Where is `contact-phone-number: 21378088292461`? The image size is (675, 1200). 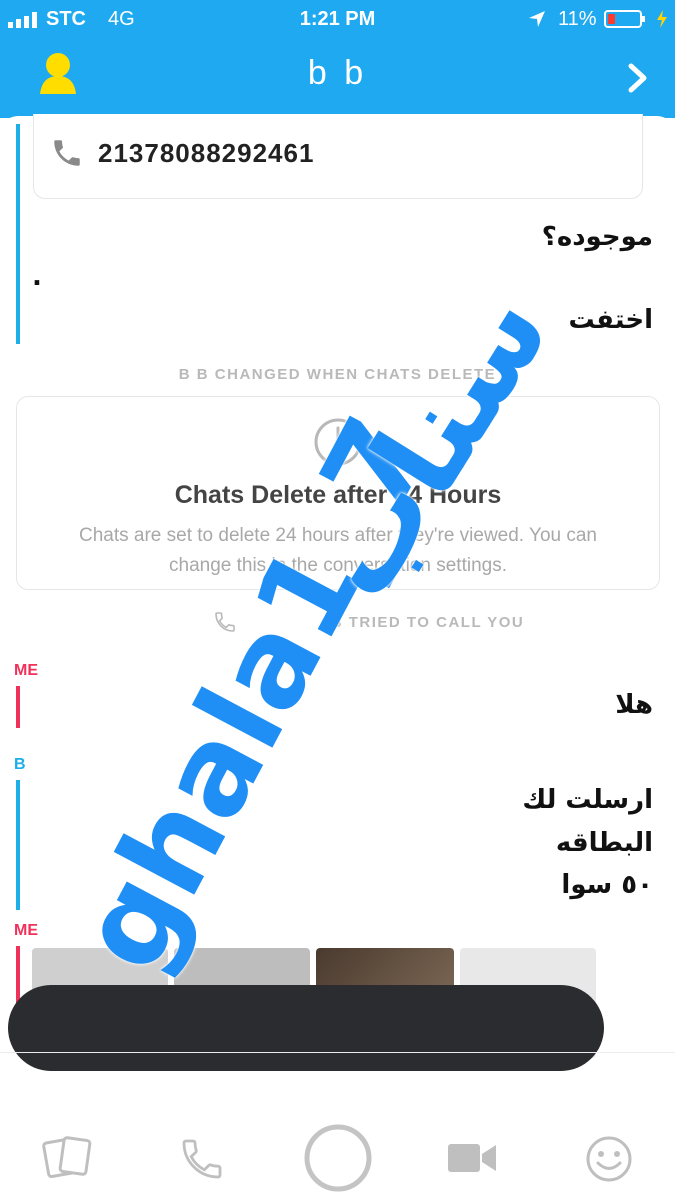
contact-phone-number: 21378088292461 is located at coordinates (206, 153).